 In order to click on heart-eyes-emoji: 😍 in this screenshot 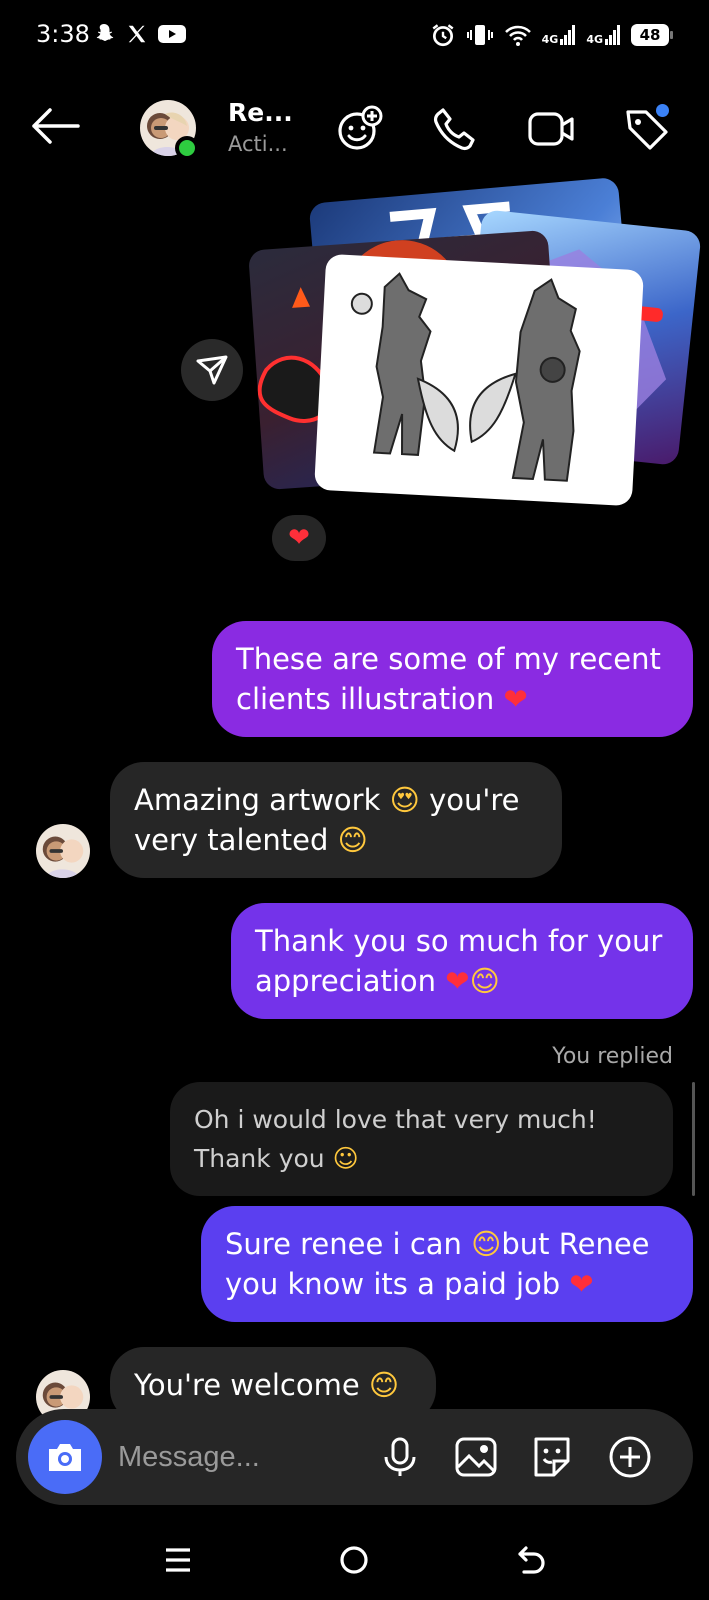, I will do `click(404, 800)`.